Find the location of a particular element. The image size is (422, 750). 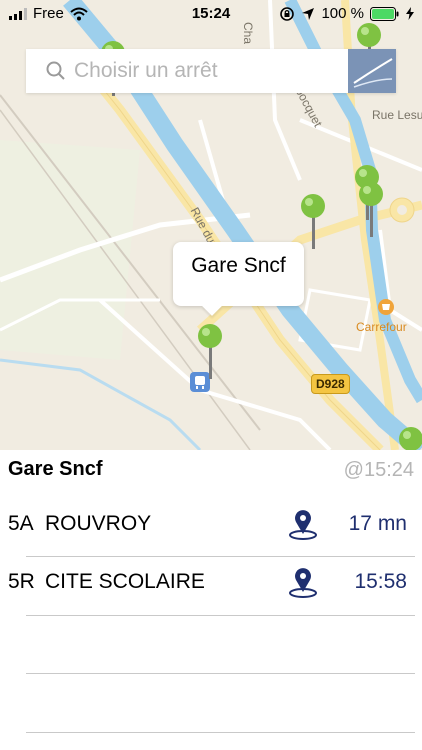

location-arrow-icon is located at coordinates (308, 13).